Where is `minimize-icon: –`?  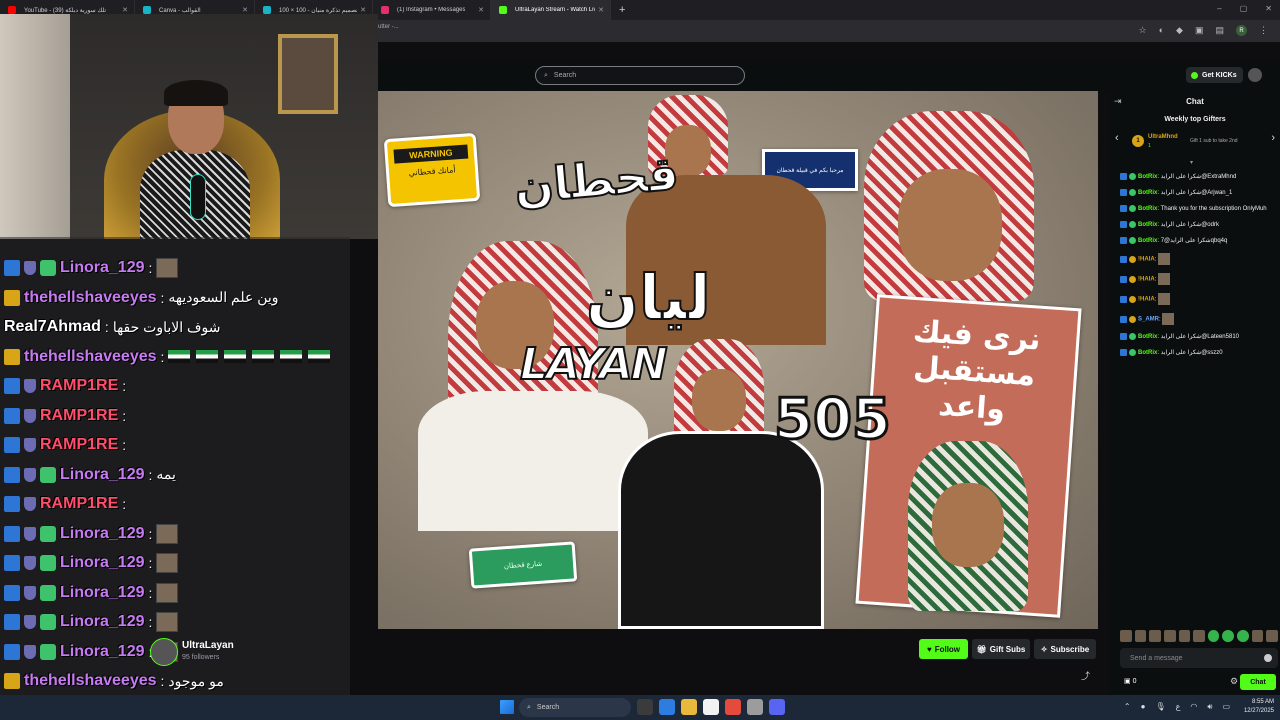
minimize-icon: – is located at coordinates (1219, 8).